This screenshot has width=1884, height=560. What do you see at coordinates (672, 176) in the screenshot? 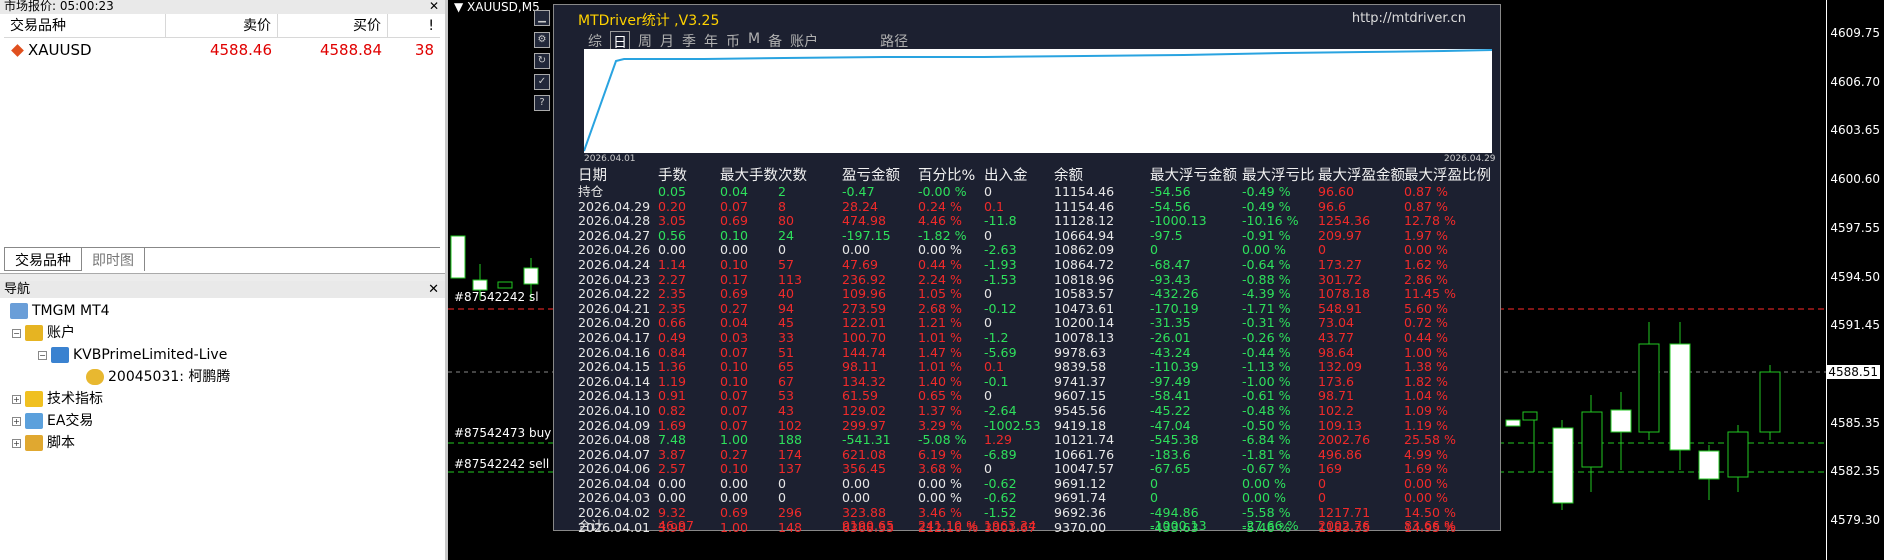
I see `header-lots: 手数` at bounding box center [672, 176].